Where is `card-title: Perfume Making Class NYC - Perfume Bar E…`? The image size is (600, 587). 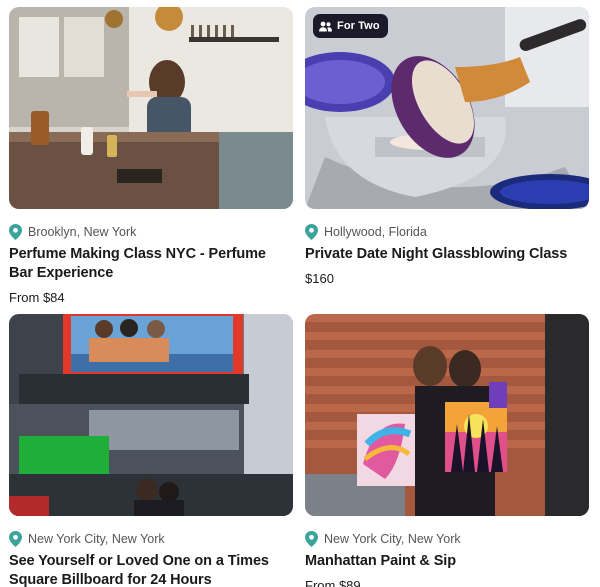
card-title: Perfume Making Class NYC - Perfume Bar E… is located at coordinates (151, 264).